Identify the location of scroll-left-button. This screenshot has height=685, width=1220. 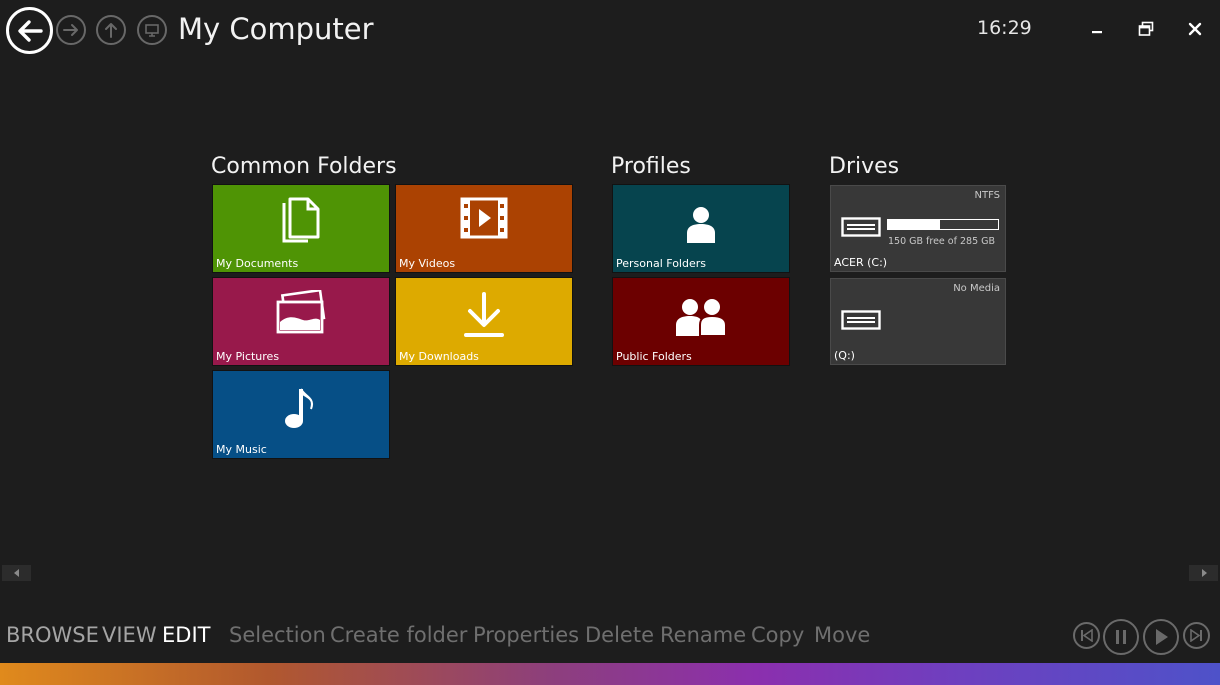
(16, 573).